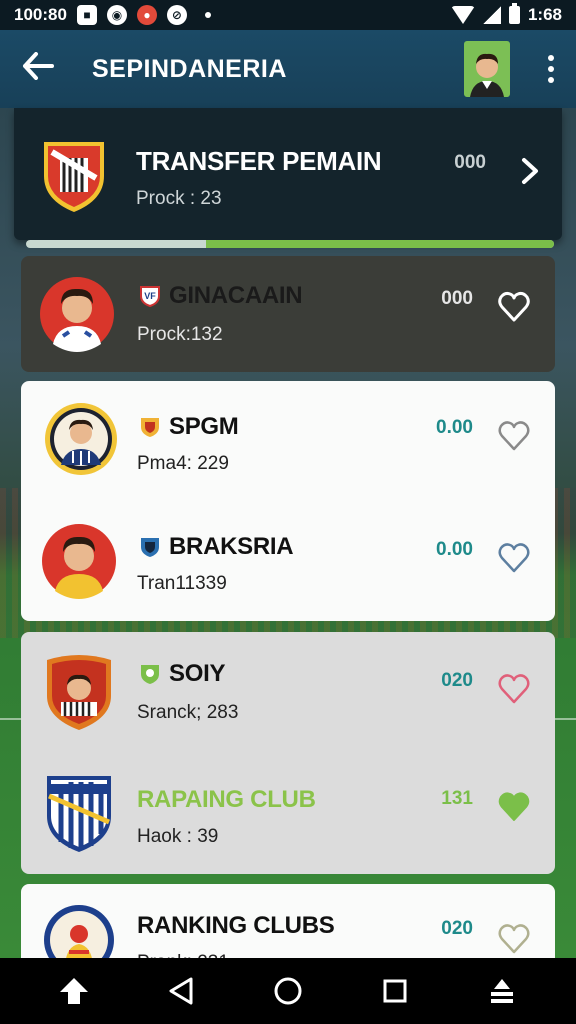 Image resolution: width=576 pixels, height=1024 pixels. I want to click on heart-filled-icon, so click(514, 807).